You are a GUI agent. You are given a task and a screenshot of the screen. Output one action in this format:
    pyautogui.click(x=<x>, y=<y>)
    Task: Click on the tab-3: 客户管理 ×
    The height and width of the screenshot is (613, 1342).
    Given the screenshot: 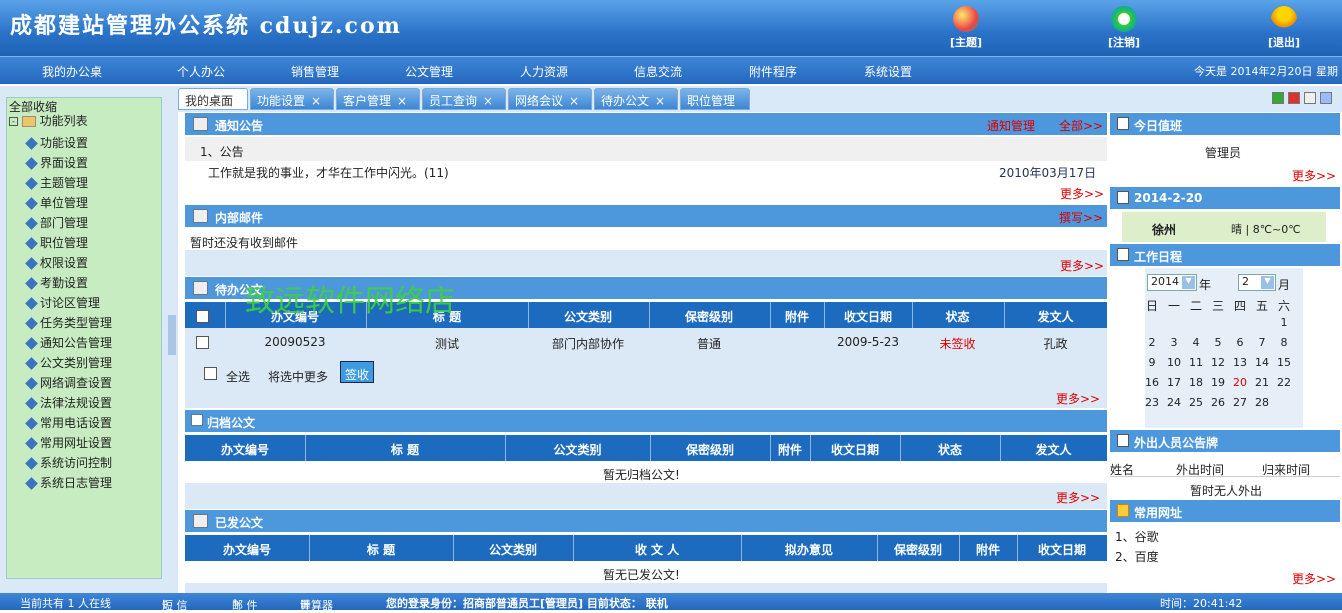 What is the action you would take?
    pyautogui.click(x=378, y=99)
    